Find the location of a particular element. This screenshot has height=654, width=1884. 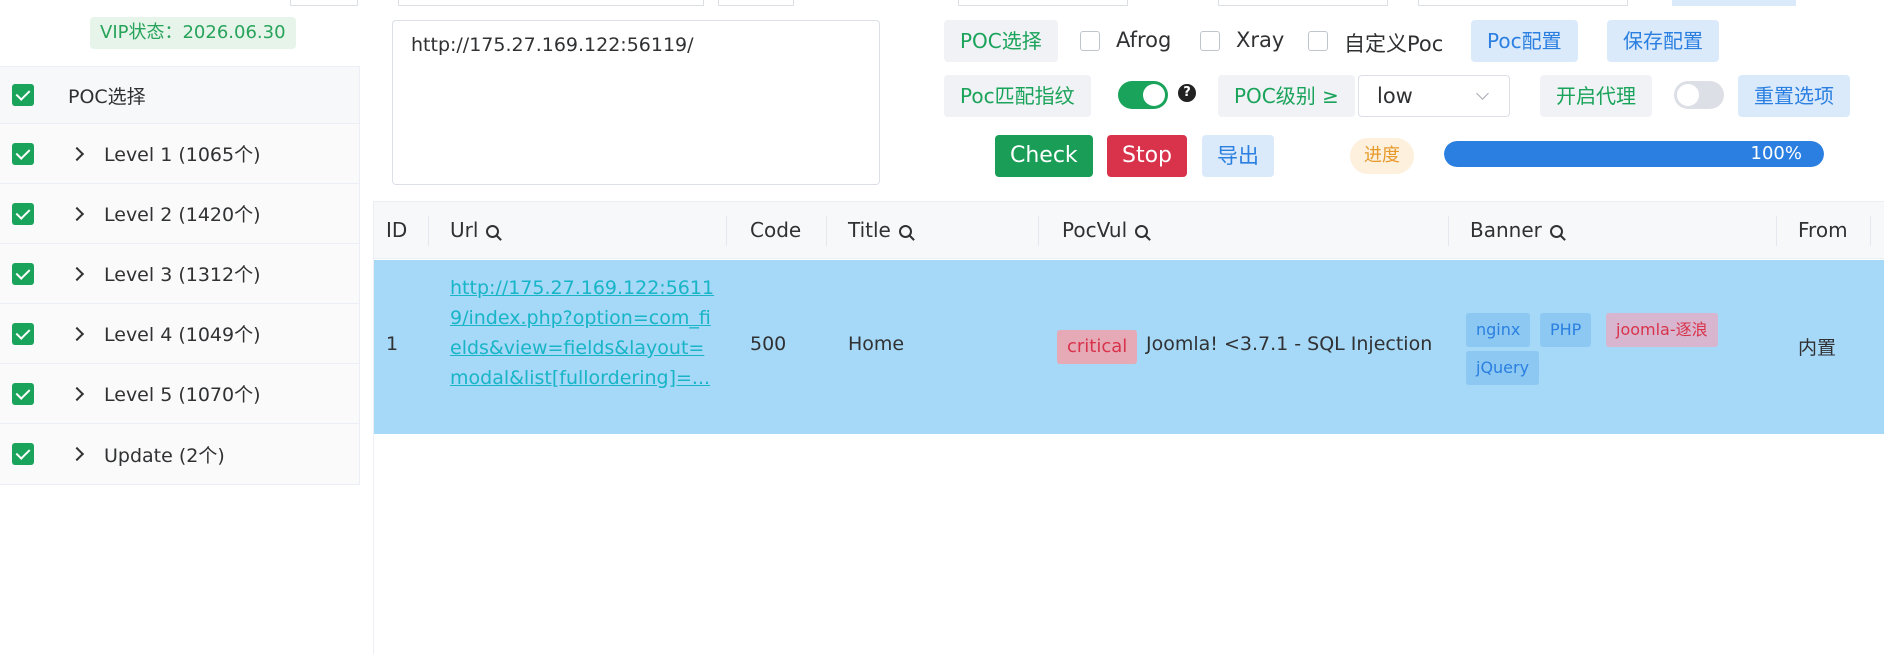

tree-item-level-4: Level 4 (1049个) is located at coordinates (179, 334).